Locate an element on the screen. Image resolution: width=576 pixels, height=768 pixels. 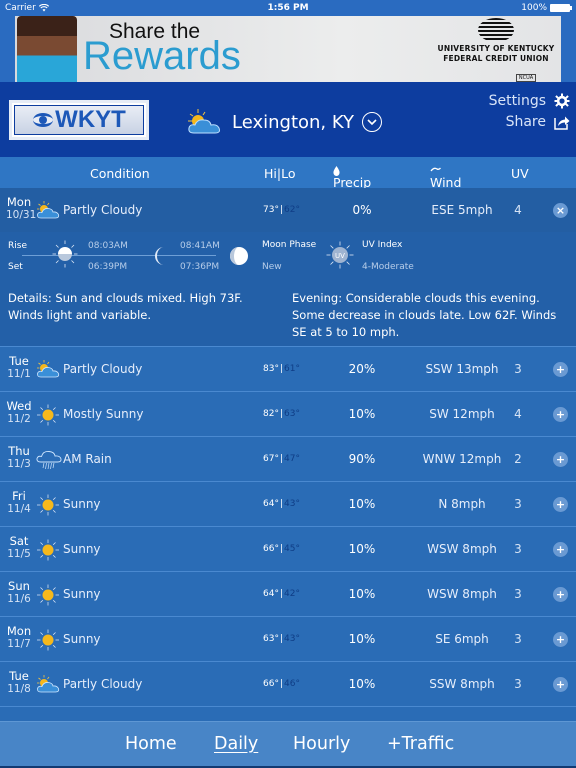
day-name: Sun is located at coordinates (19, 586).